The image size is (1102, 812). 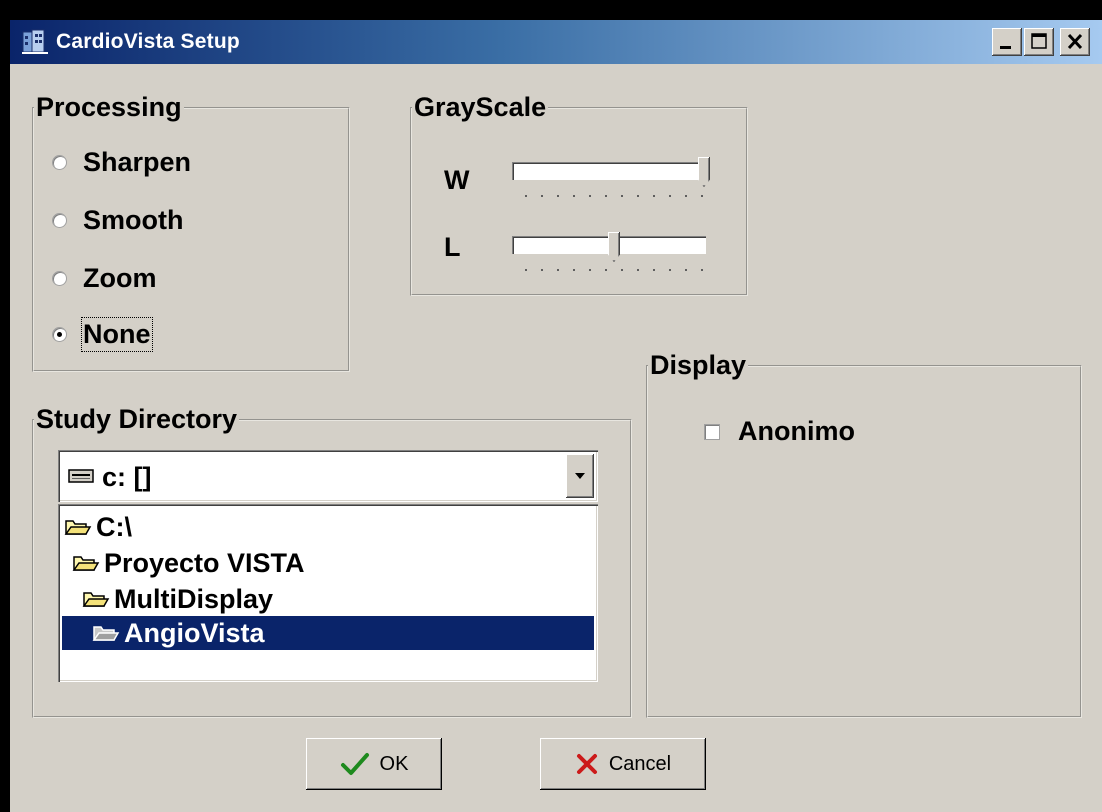 I want to click on folder-item: MultiDisplay, so click(x=177, y=599).